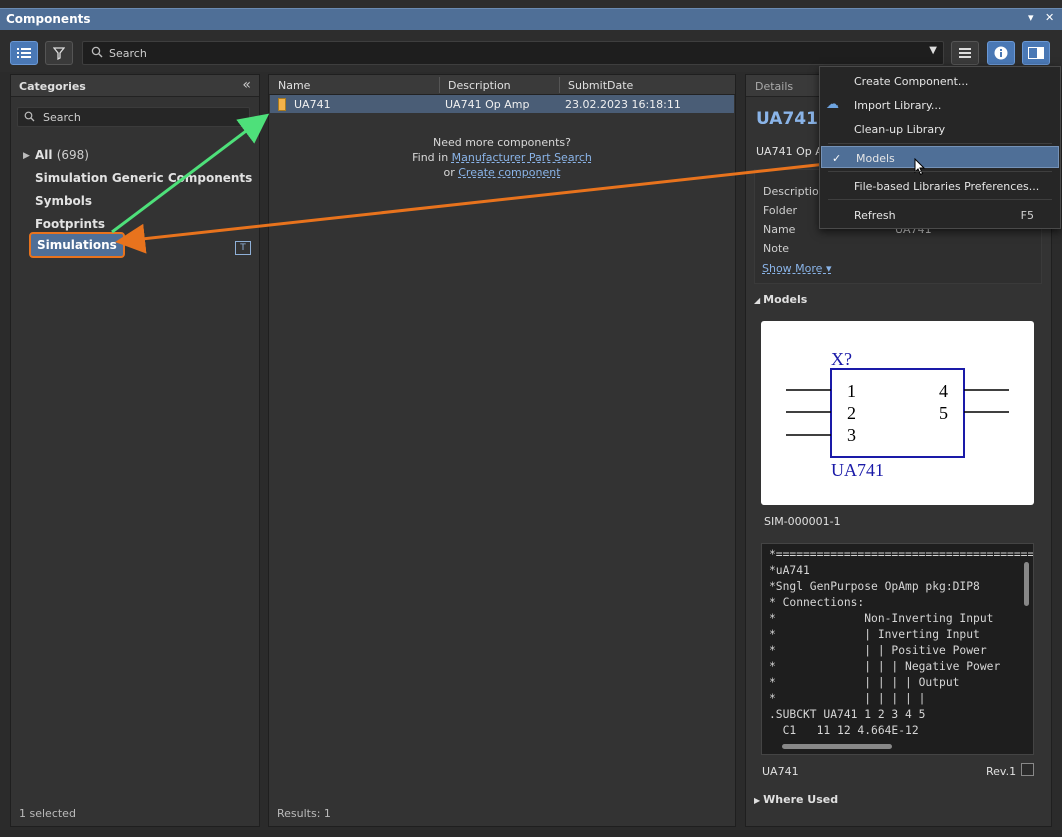  I want to click on expand-all-icon: ▶, so click(26, 156).